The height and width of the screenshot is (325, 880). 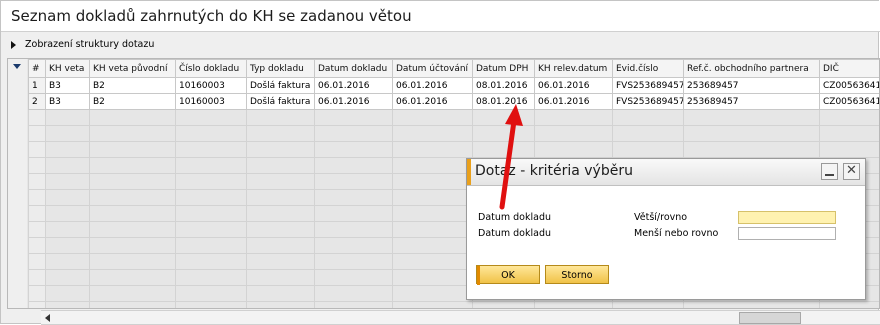 I want to click on minimize-icon, so click(x=829, y=175).